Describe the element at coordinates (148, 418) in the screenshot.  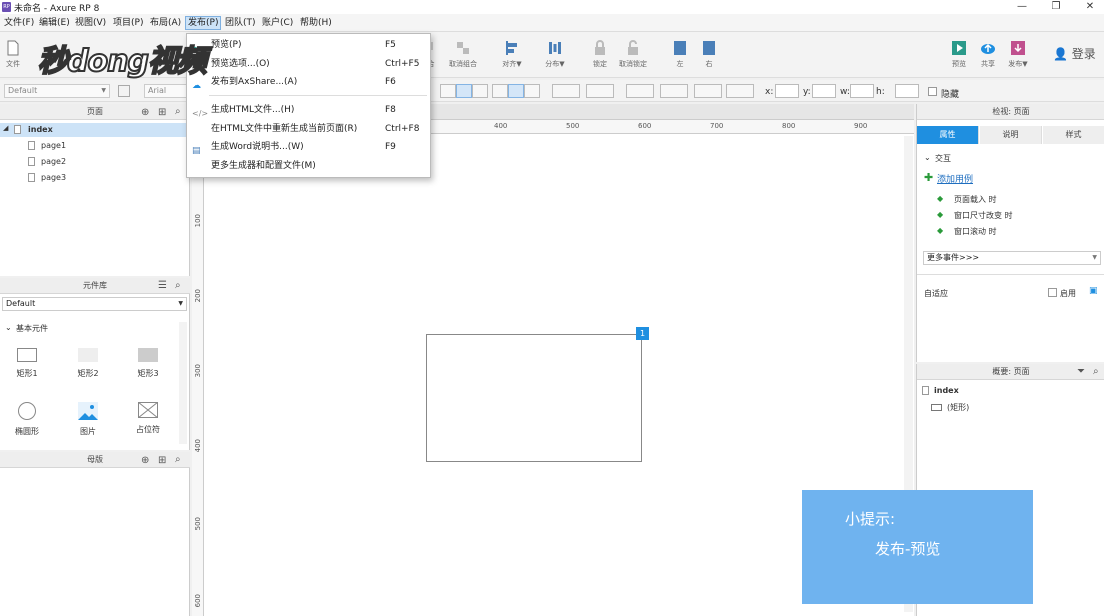
I see `widget-placeholder: 占位符` at that location.